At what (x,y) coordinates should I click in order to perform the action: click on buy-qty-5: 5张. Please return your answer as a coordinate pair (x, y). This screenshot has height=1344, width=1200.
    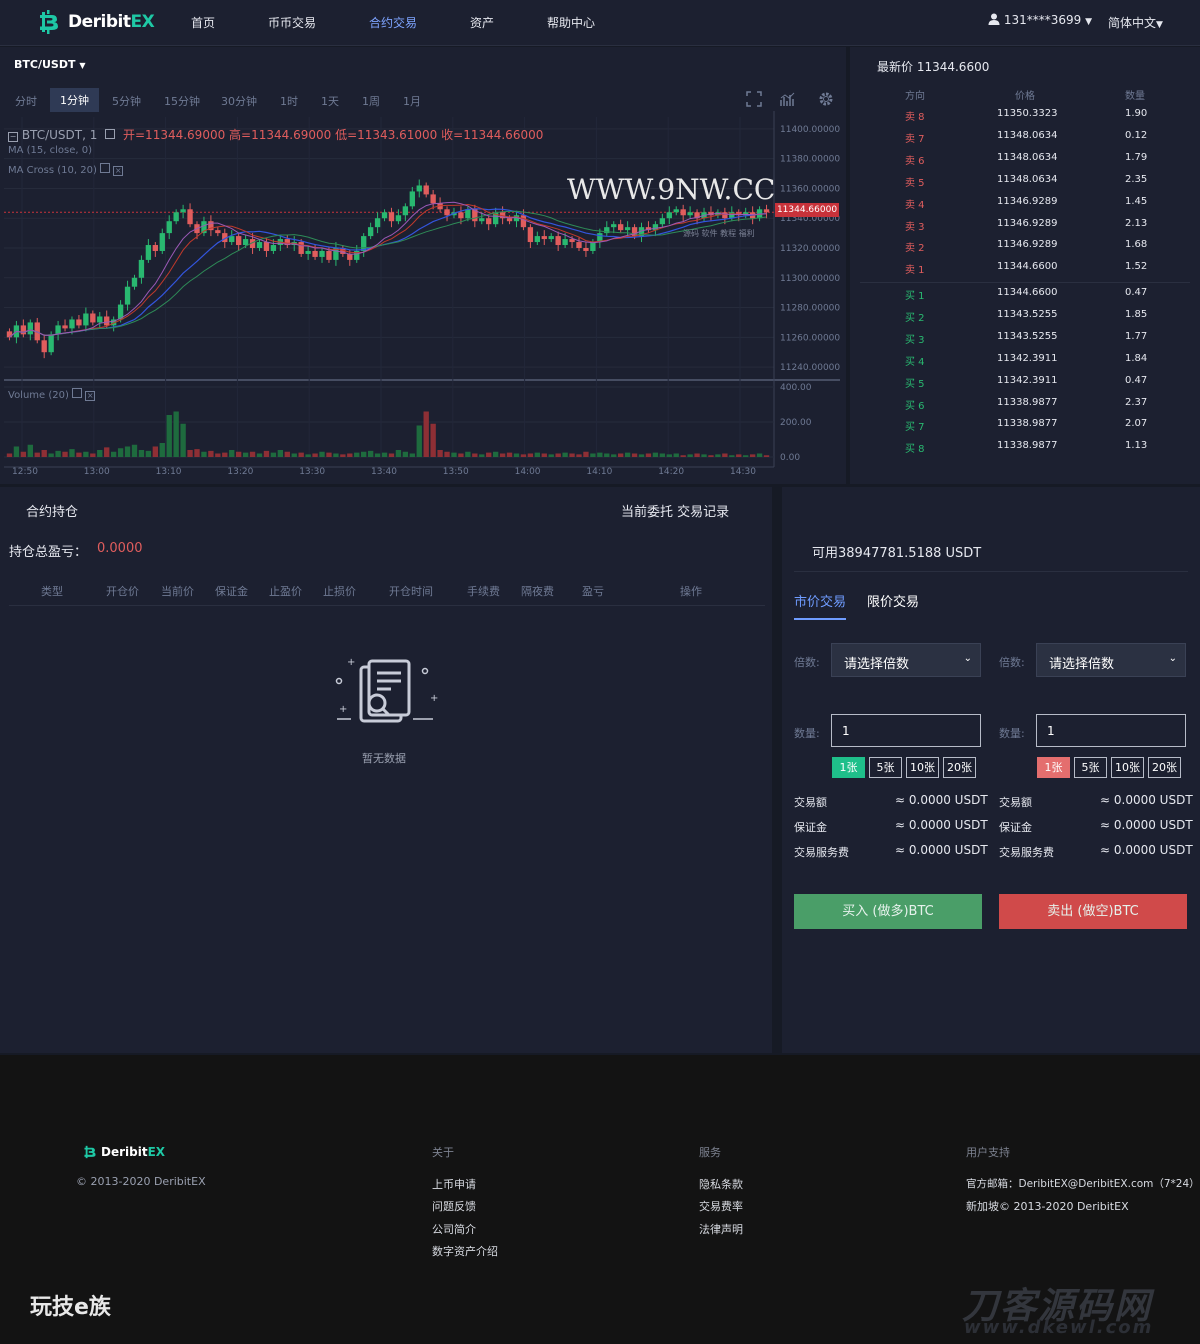
    Looking at the image, I should click on (885, 767).